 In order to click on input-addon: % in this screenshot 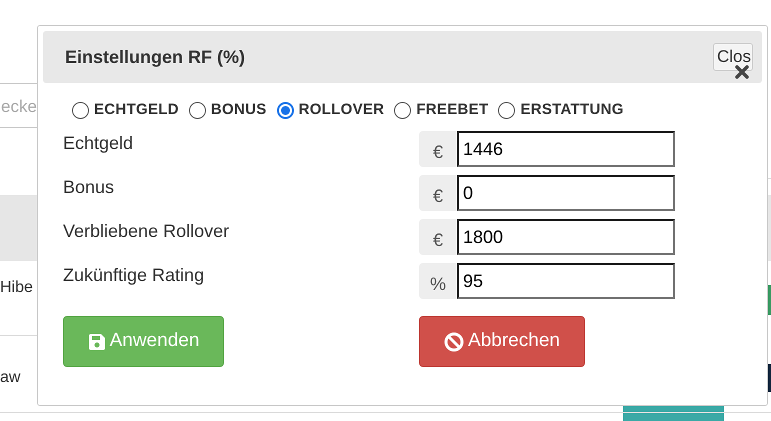, I will do `click(438, 281)`.